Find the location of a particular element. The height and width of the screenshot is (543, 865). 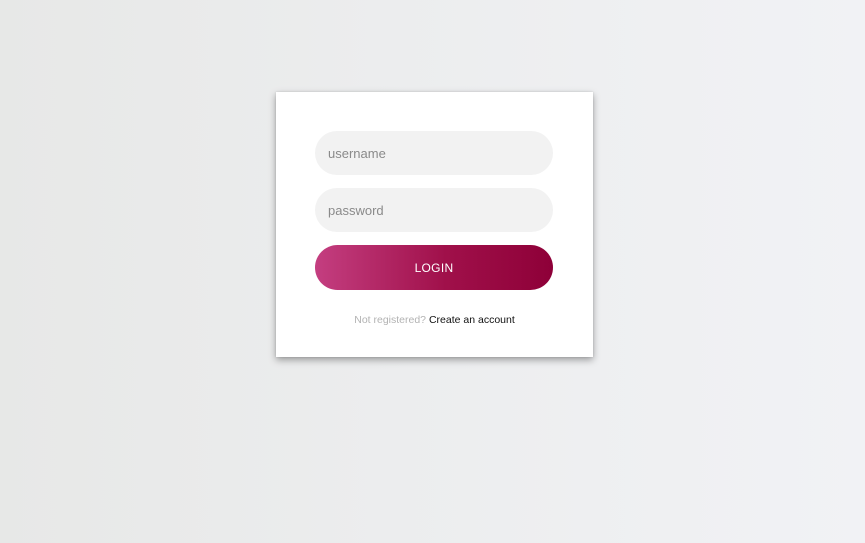

register-prompt: Not registered? is located at coordinates (390, 319).